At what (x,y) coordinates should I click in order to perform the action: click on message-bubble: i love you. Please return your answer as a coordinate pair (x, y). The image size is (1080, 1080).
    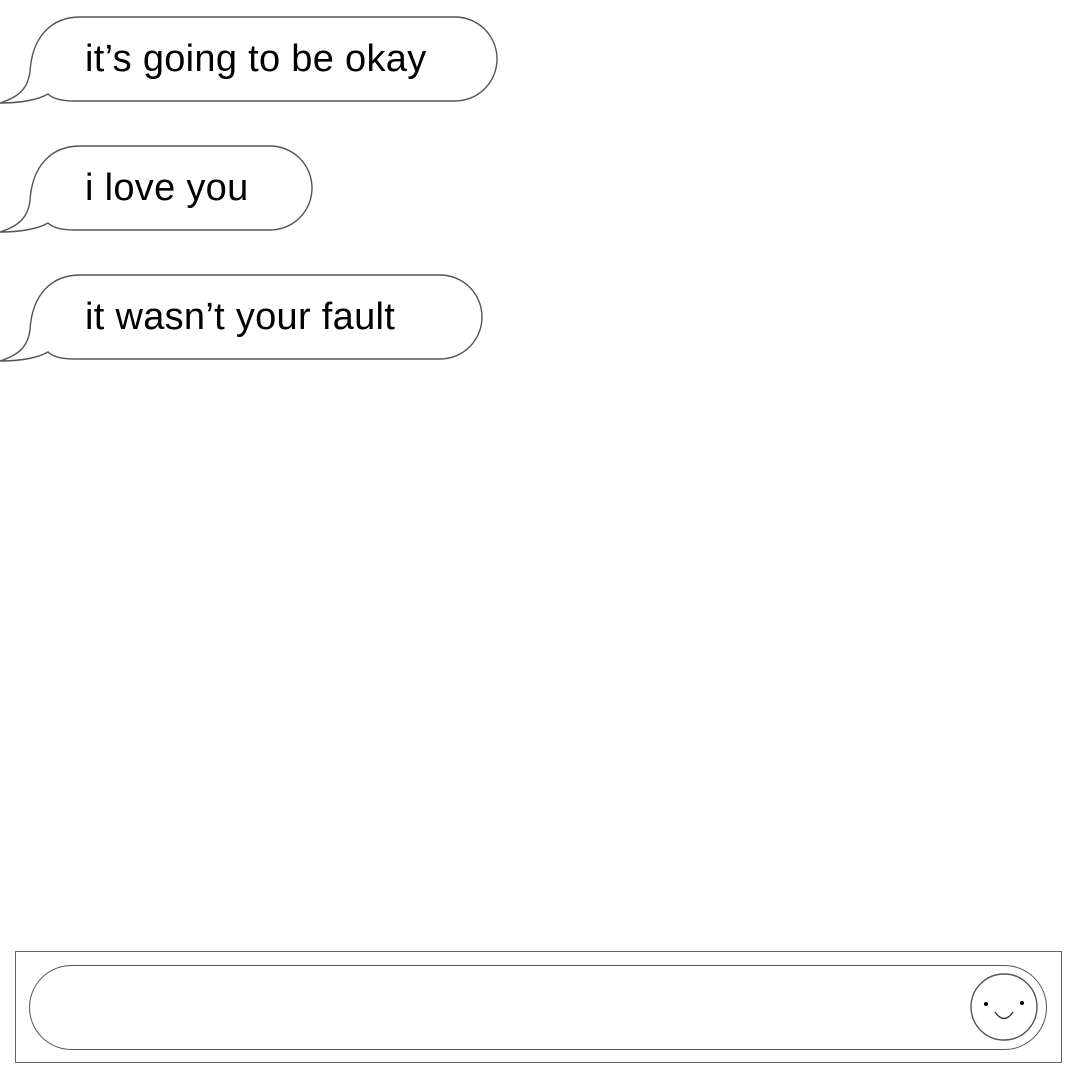
    Looking at the image, I should click on (157, 189).